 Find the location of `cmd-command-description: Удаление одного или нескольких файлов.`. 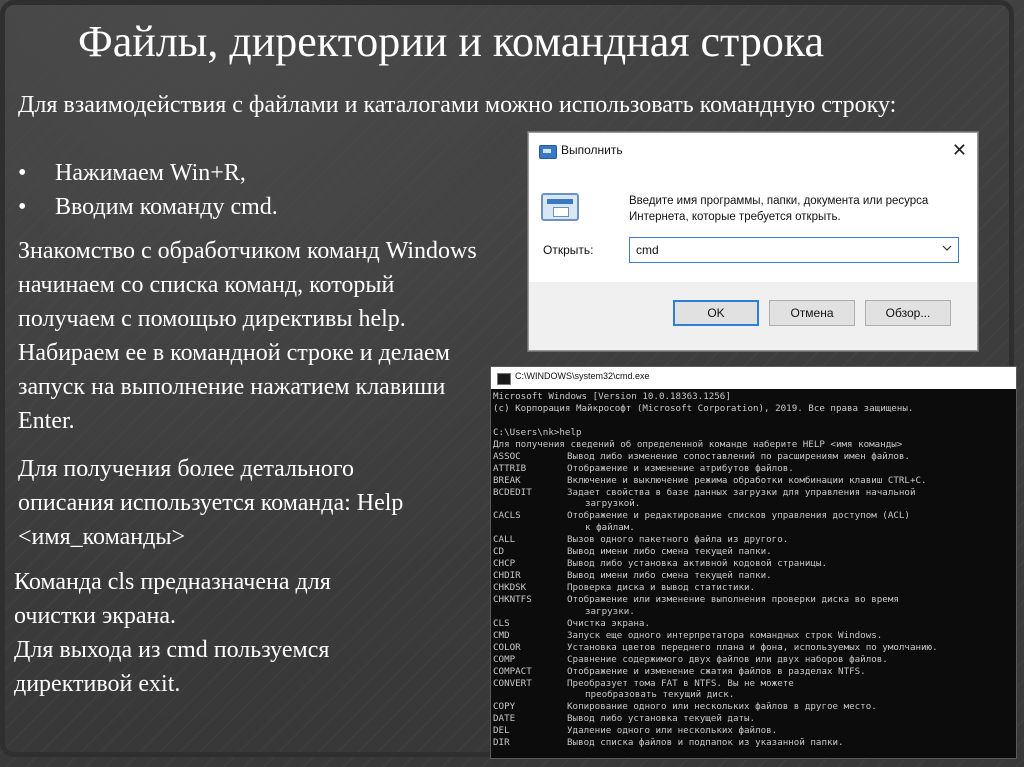

cmd-command-description: Удаление одного или нескольких файлов. is located at coordinates (672, 731).